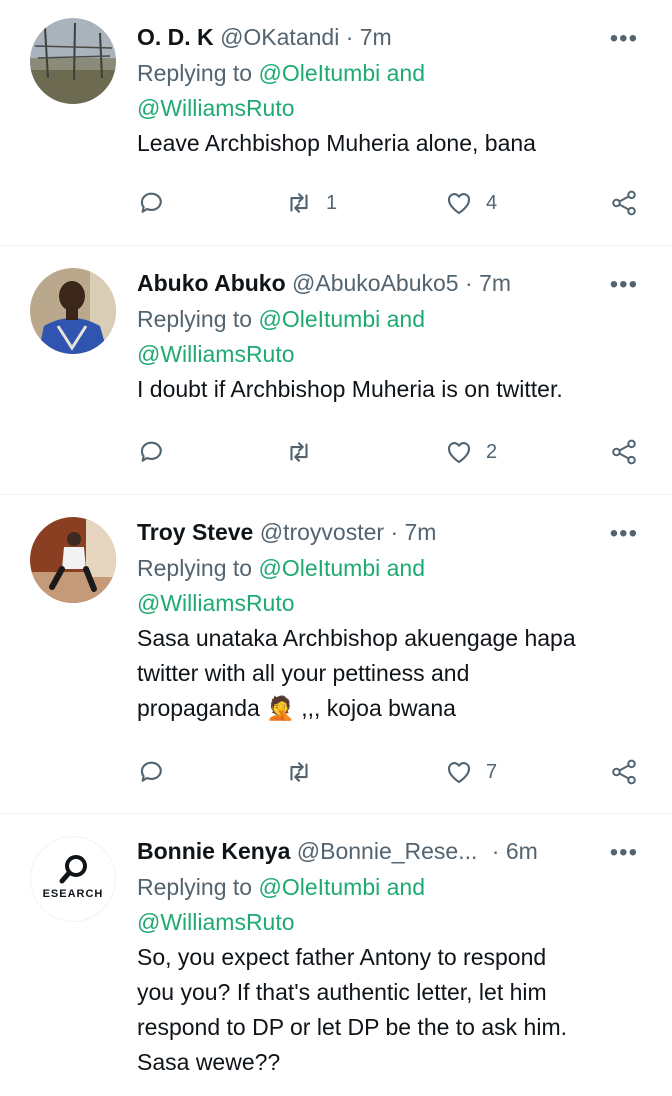 This screenshot has width=672, height=1096. What do you see at coordinates (209, 1062) in the screenshot?
I see `tweet-text-line: Sasa wewe??` at bounding box center [209, 1062].